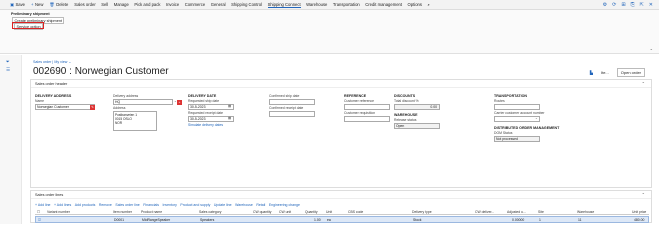  I want to click on refresh-icon: ⟳, so click(614, 5).